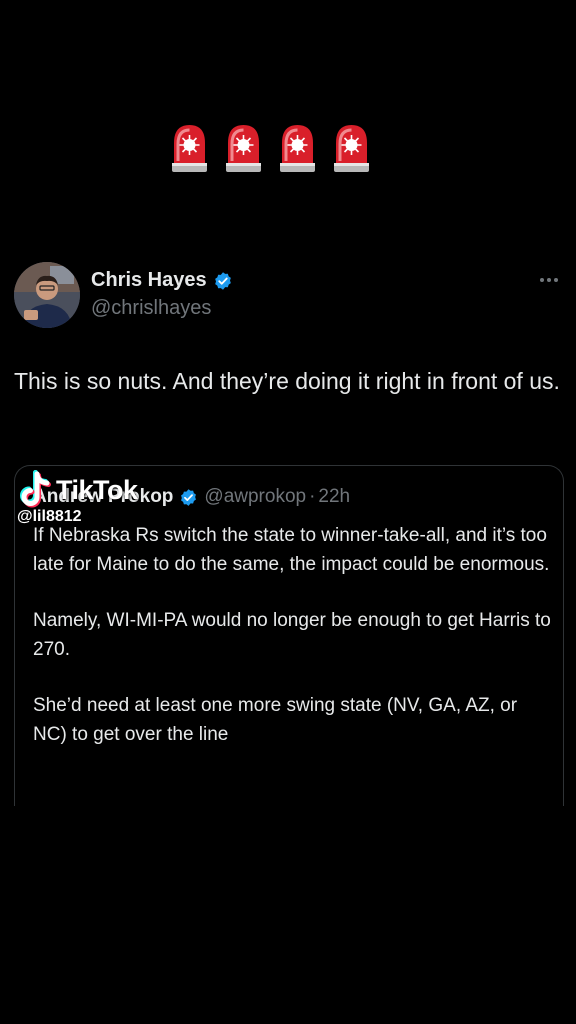  I want to click on tiktok-watermark: TikTok @lil8812, so click(97, 505).